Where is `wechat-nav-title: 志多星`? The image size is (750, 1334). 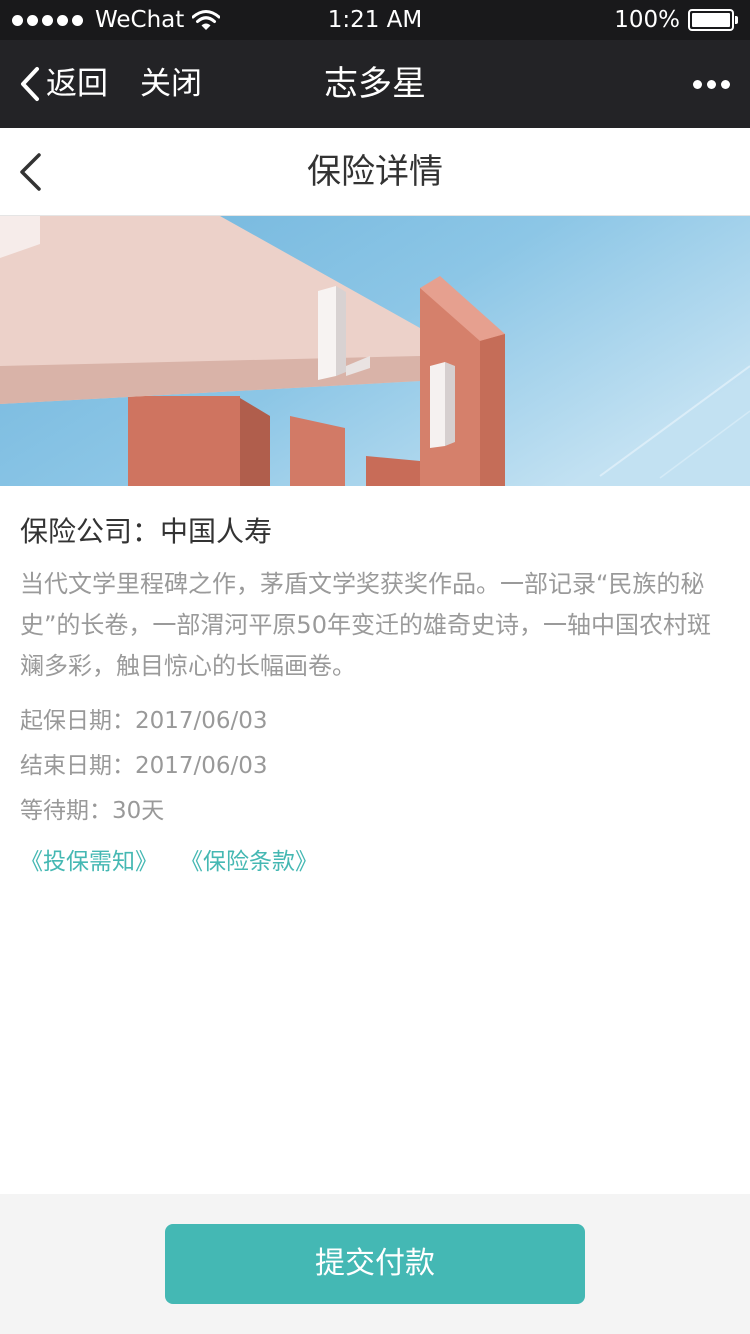 wechat-nav-title: 志多星 is located at coordinates (375, 84).